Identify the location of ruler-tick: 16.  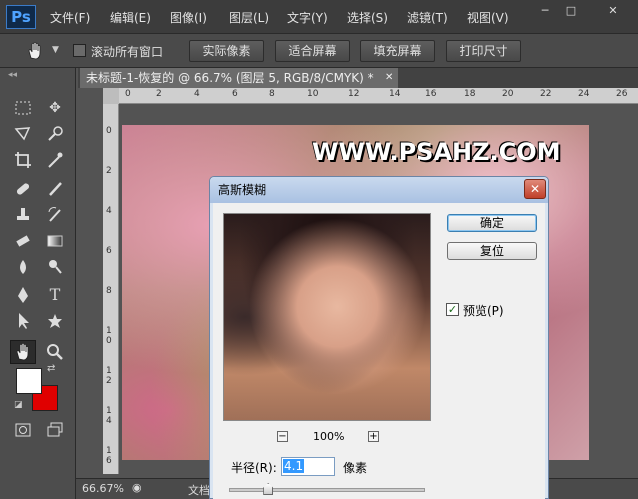
(431, 94).